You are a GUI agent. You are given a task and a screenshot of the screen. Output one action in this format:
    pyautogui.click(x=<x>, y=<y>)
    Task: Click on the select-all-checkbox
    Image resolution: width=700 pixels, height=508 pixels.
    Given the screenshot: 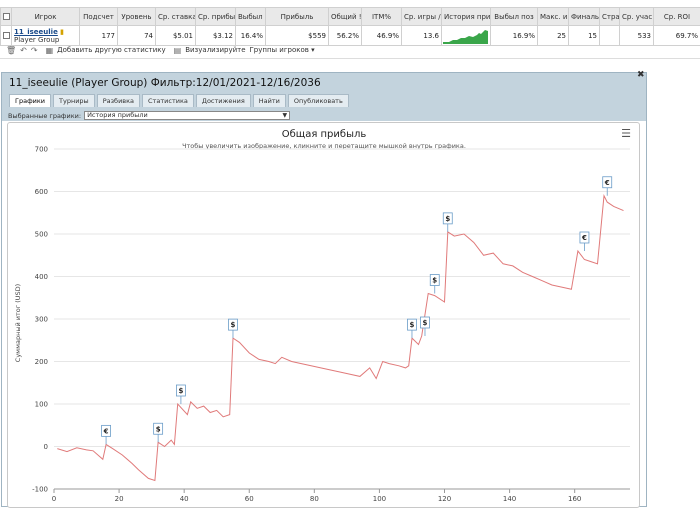 What is the action you would take?
    pyautogui.click(x=6, y=16)
    